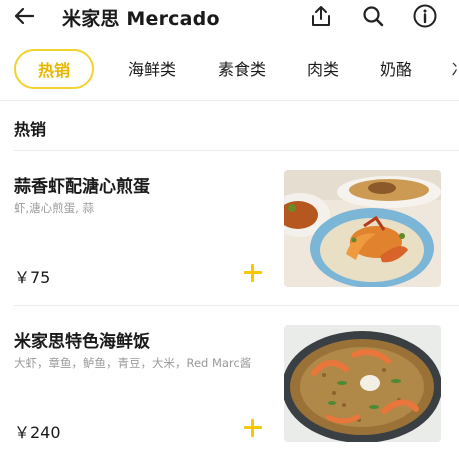 The width and height of the screenshot is (459, 474). Describe the element at coordinates (82, 187) in the screenshot. I see `item-name: 蒜香虾配溏心煎蛋` at that location.